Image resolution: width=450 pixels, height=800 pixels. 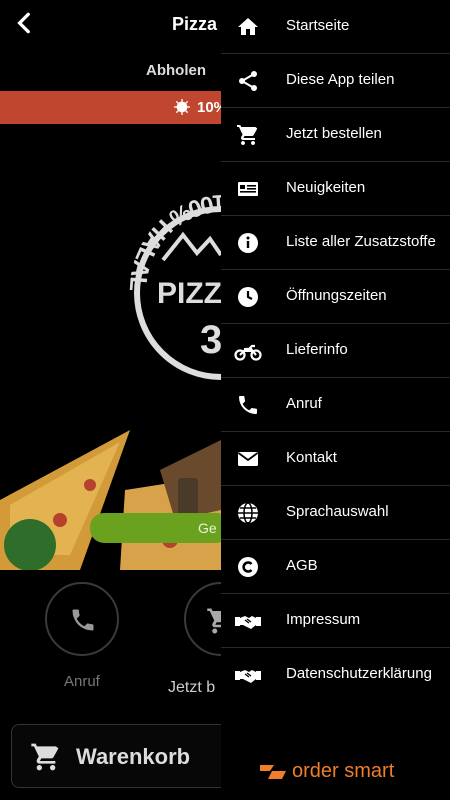 What do you see at coordinates (343, 771) in the screenshot?
I see `order-smart-brand: order smart` at bounding box center [343, 771].